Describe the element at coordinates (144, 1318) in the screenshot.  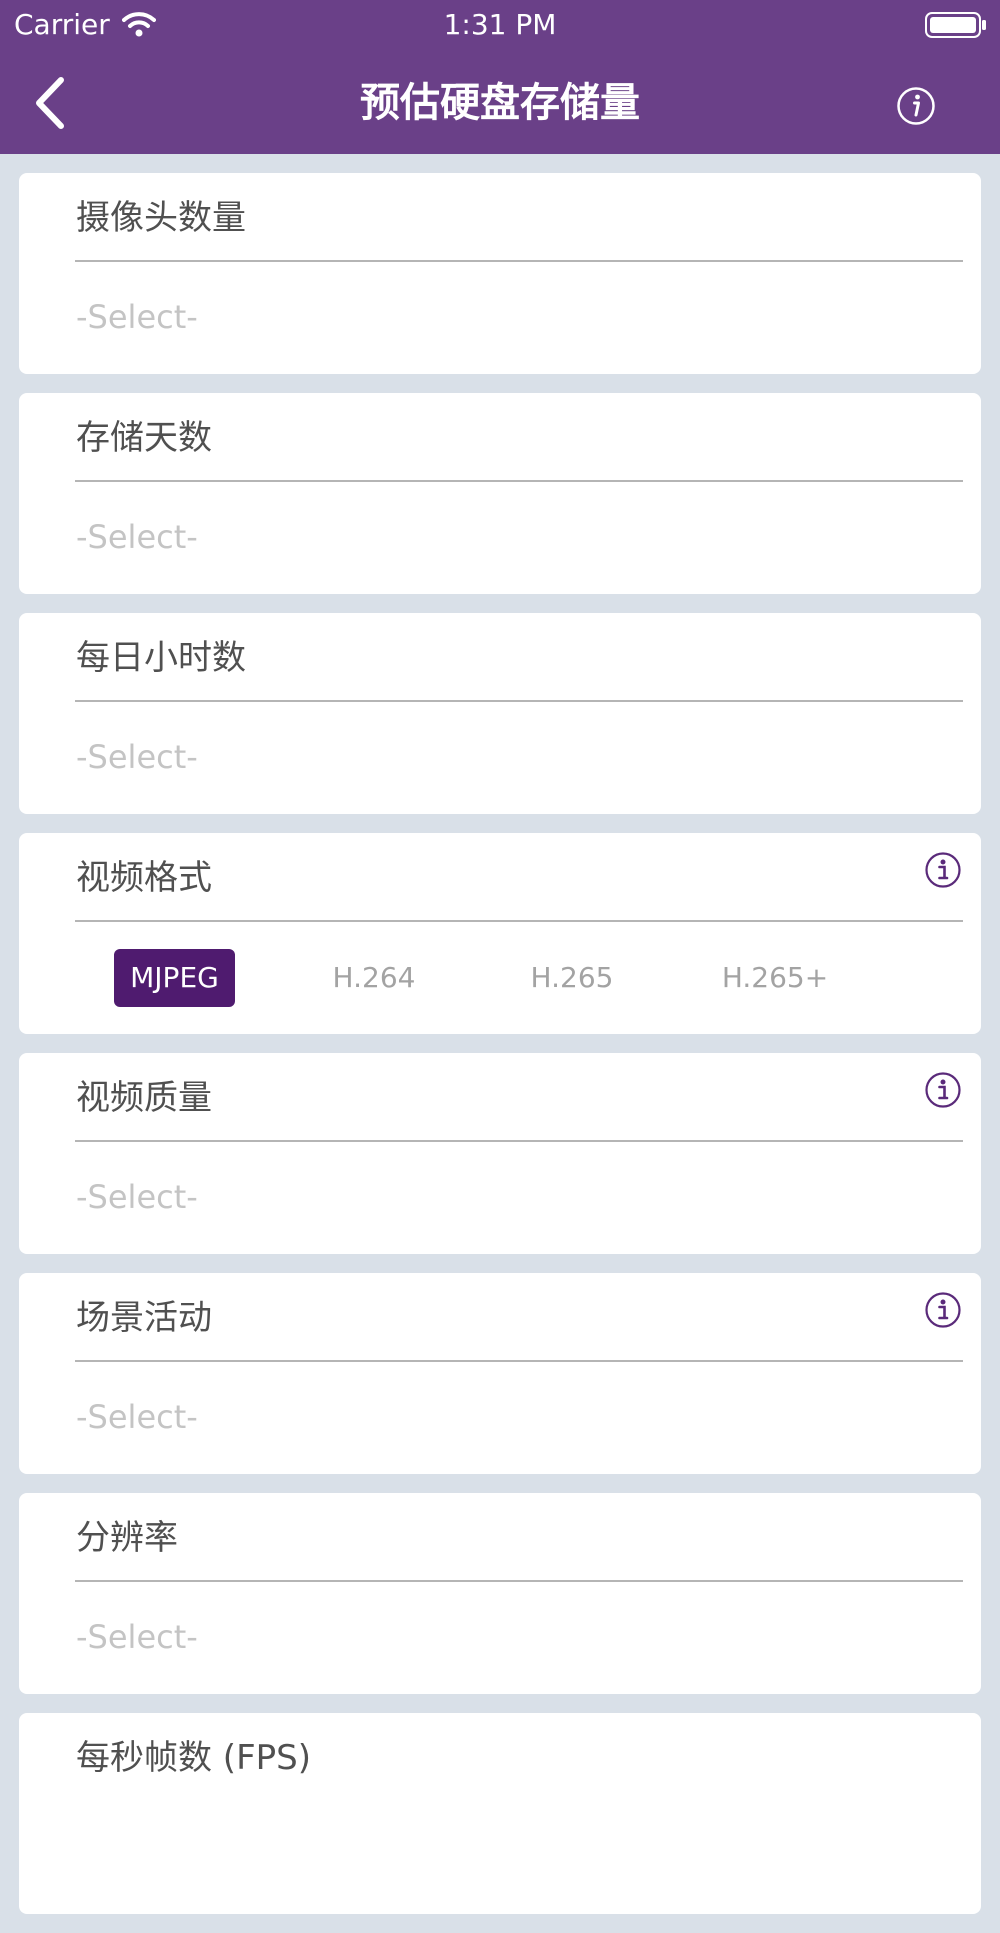
I see `scene-activity-label: 场景活动` at that location.